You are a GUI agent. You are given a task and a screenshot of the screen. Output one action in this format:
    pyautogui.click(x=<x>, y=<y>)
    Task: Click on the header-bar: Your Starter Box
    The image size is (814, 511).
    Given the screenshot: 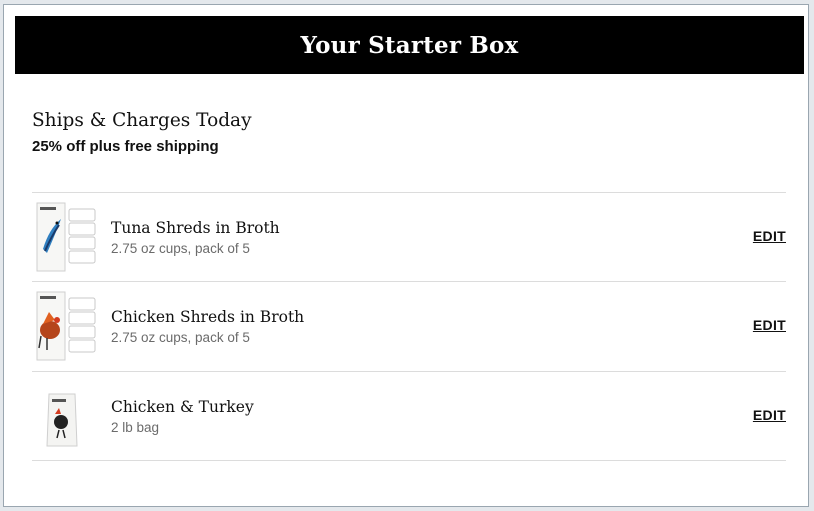 What is the action you would take?
    pyautogui.click(x=409, y=45)
    